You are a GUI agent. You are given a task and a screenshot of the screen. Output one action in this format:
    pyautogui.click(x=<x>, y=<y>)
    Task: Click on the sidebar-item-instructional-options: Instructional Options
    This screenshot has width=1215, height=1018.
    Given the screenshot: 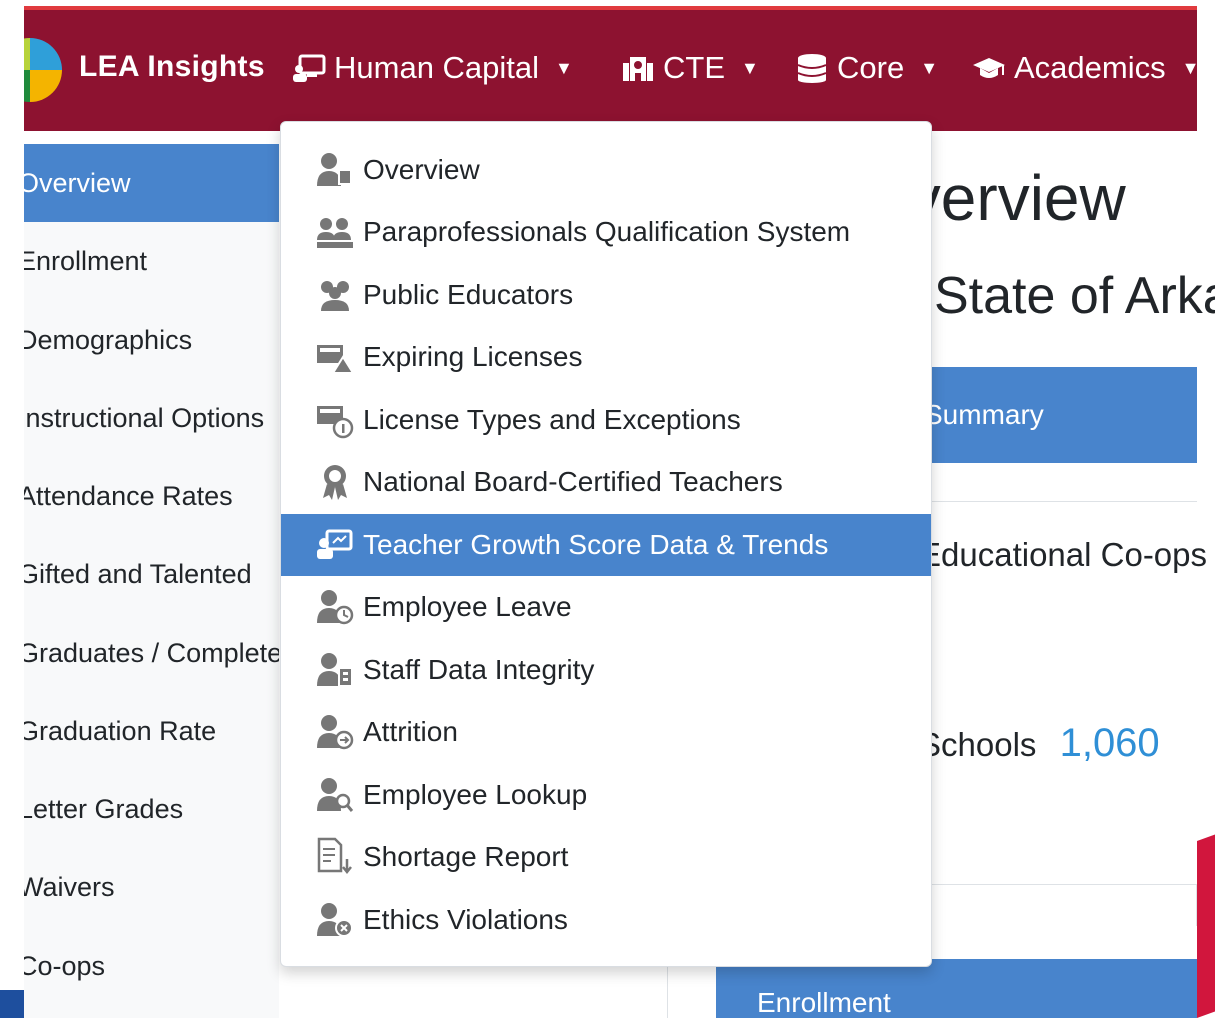 What is the action you would take?
    pyautogui.click(x=151, y=418)
    